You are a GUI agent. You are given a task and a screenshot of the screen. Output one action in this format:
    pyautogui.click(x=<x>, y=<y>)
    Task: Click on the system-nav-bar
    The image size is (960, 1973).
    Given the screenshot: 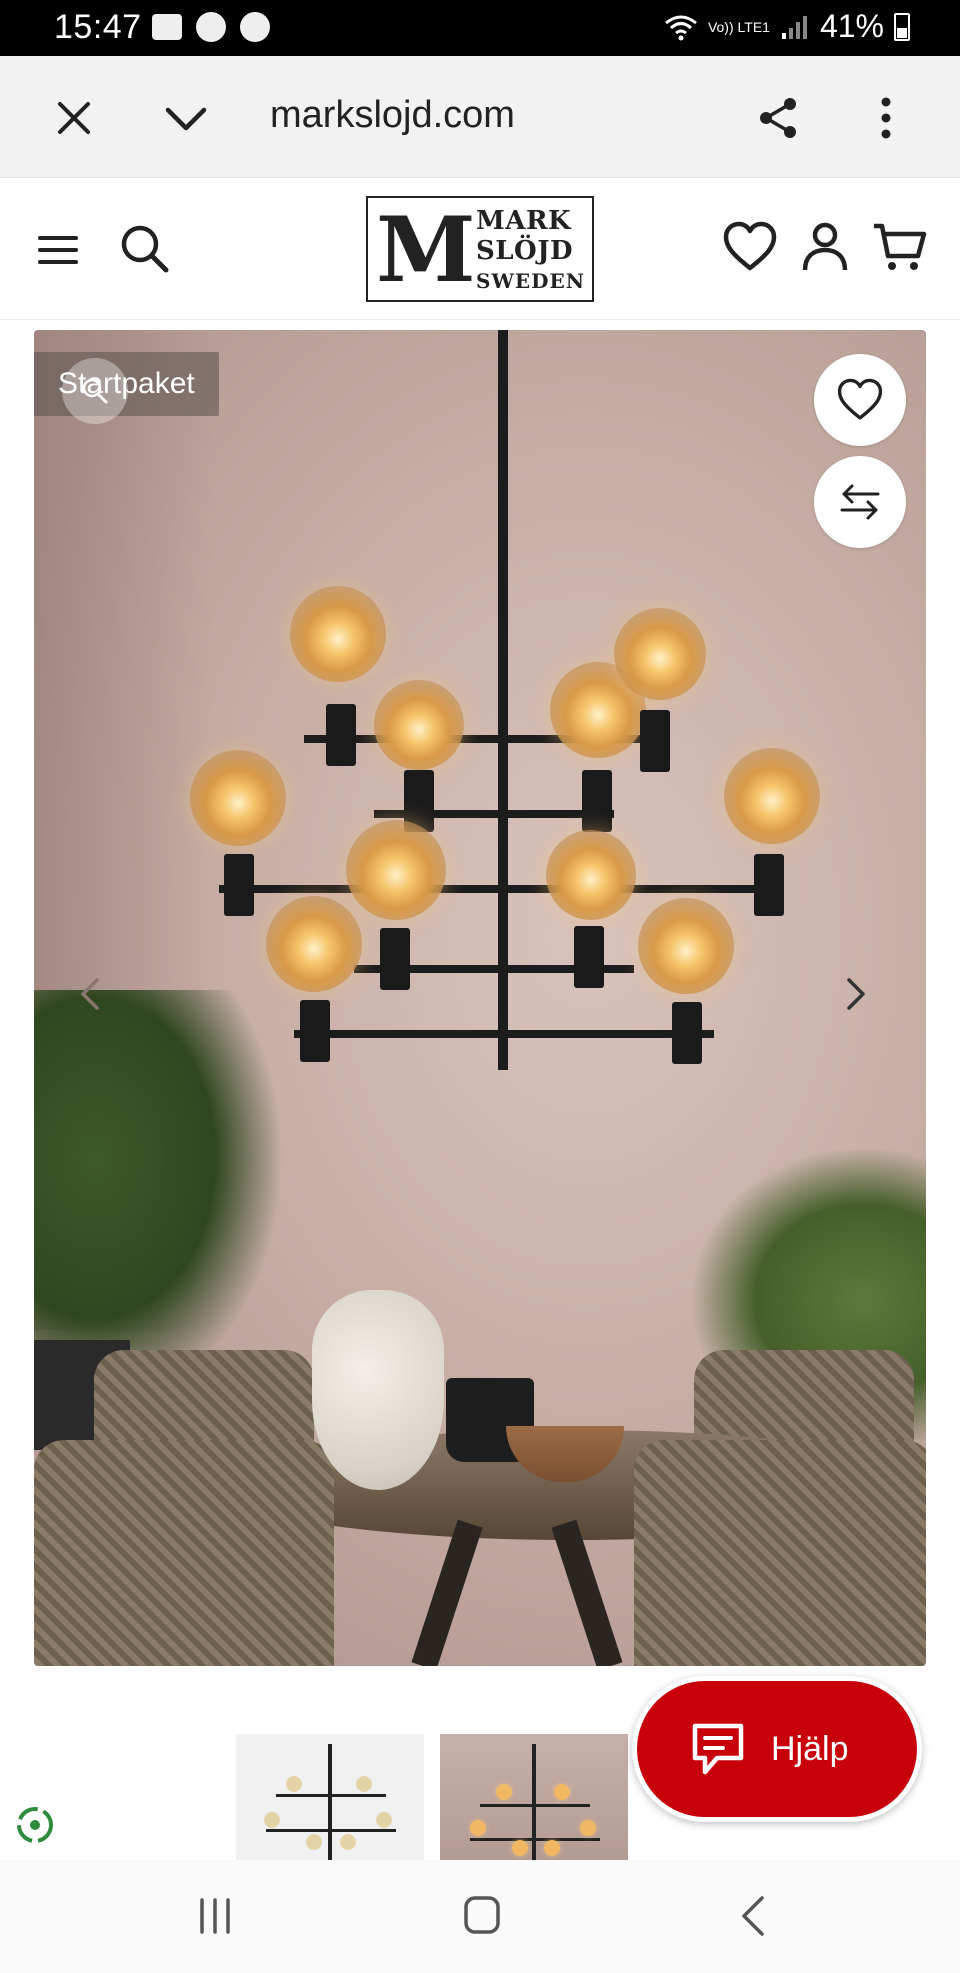 What is the action you would take?
    pyautogui.click(x=480, y=1916)
    